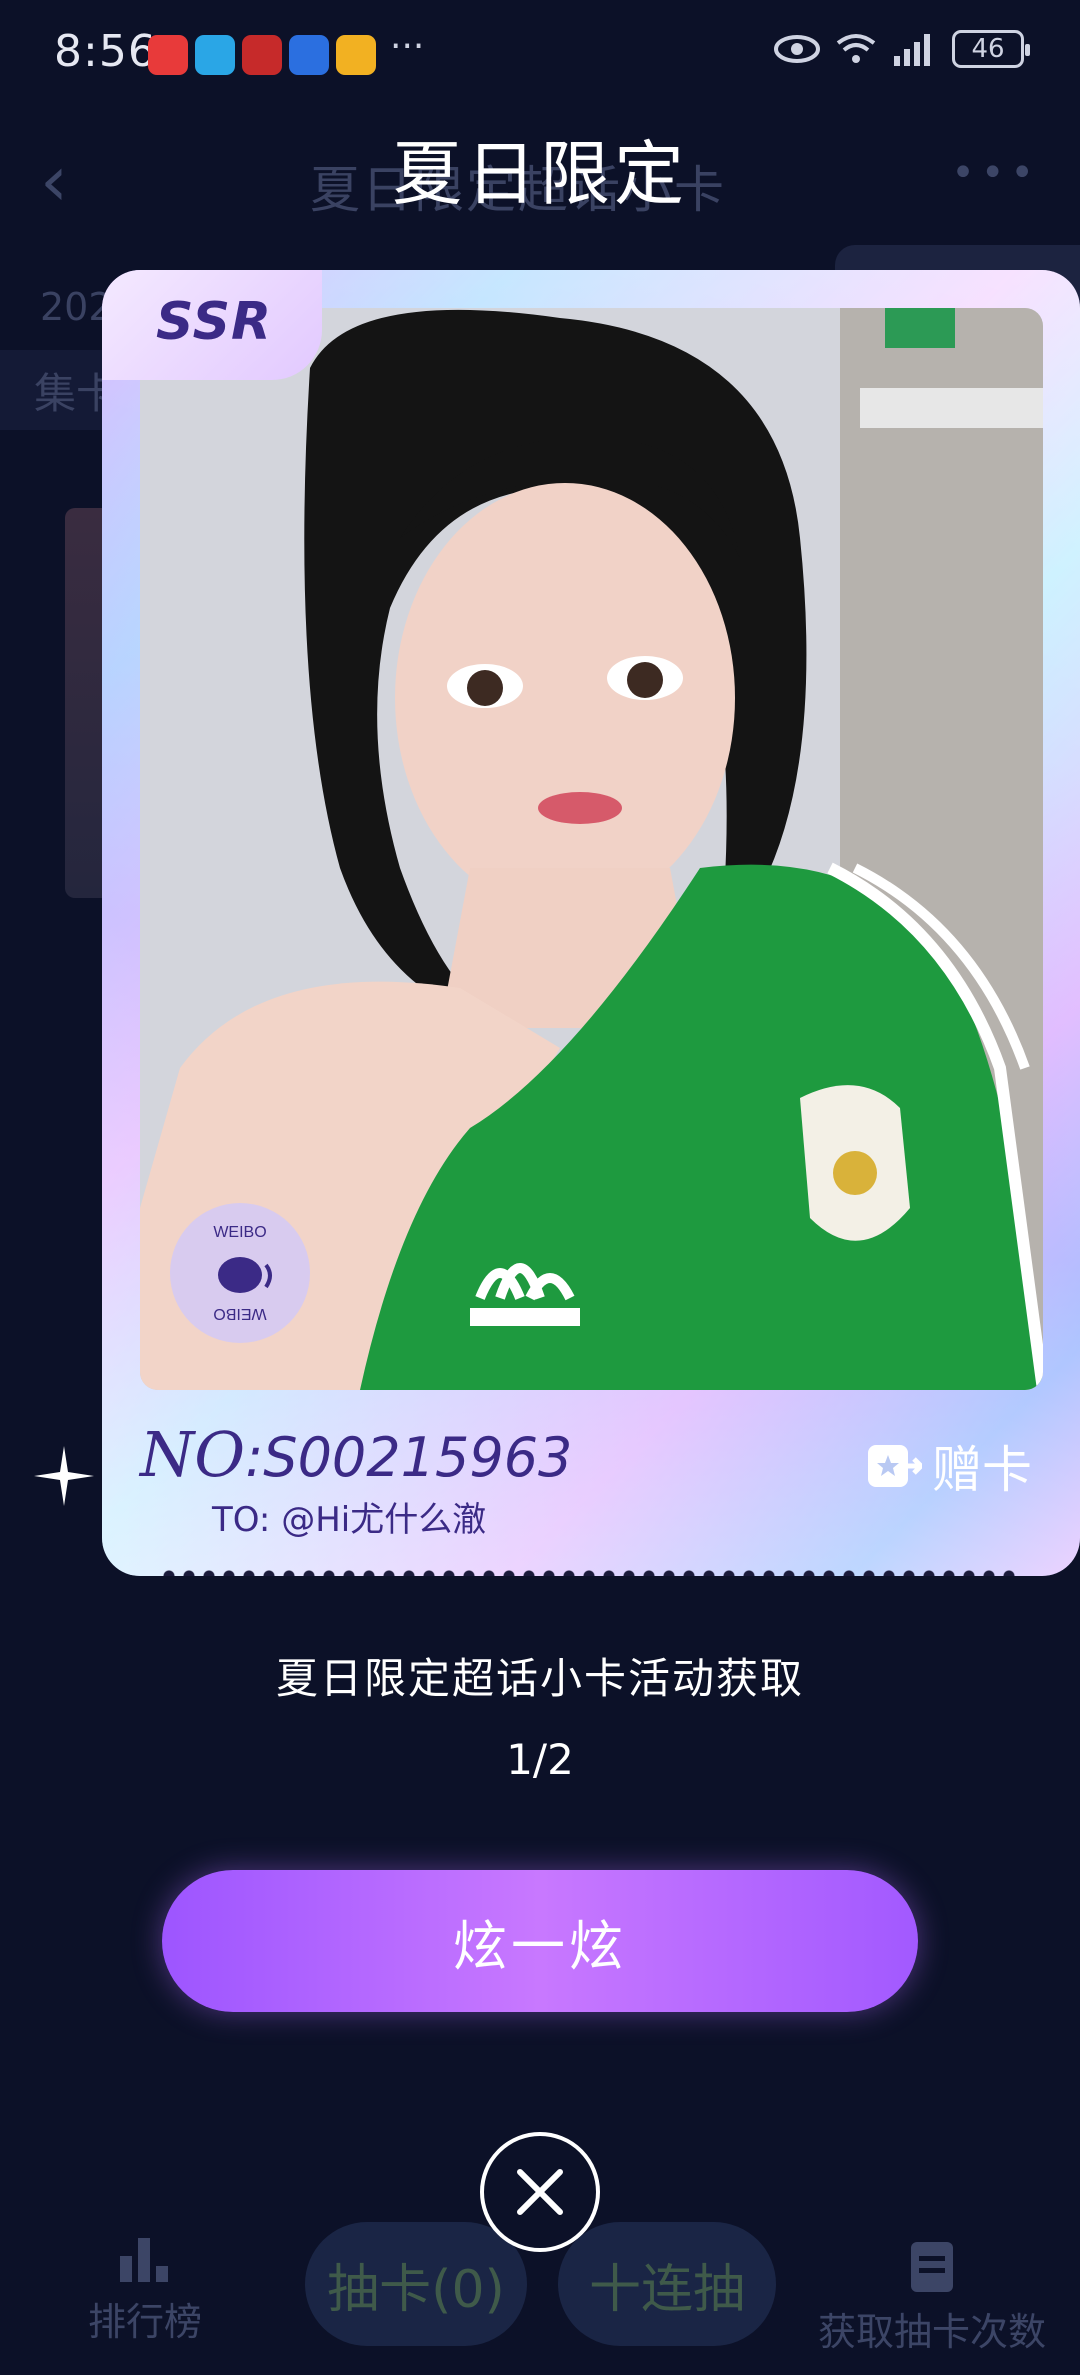 This screenshot has width=1080, height=2375. I want to click on rarity-label: SSR, so click(214, 322).